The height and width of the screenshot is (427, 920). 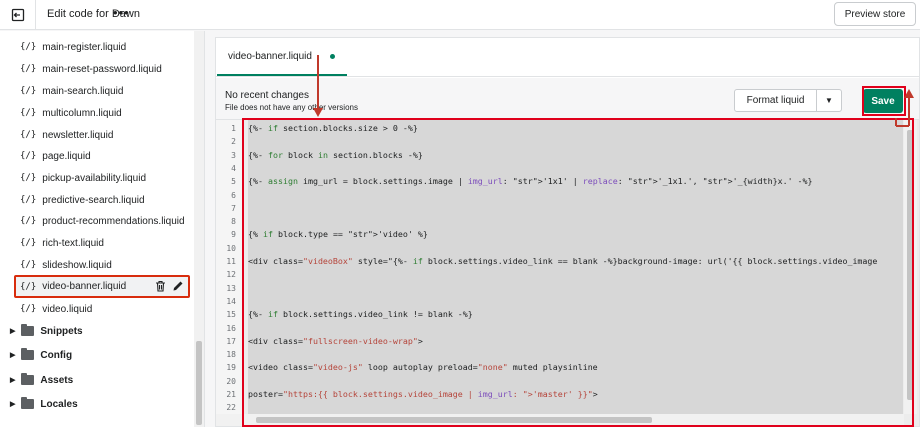 I want to click on tab-video-banner: video-banner.liquid, so click(x=282, y=57).